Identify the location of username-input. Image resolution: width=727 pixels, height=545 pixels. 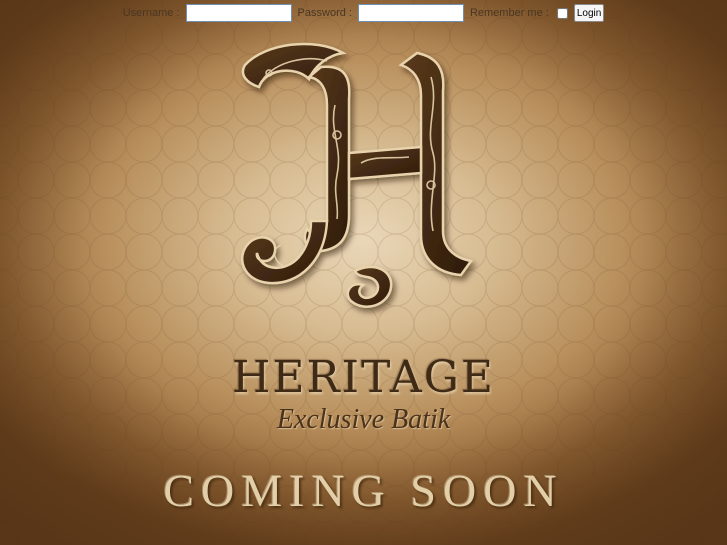
(238, 13).